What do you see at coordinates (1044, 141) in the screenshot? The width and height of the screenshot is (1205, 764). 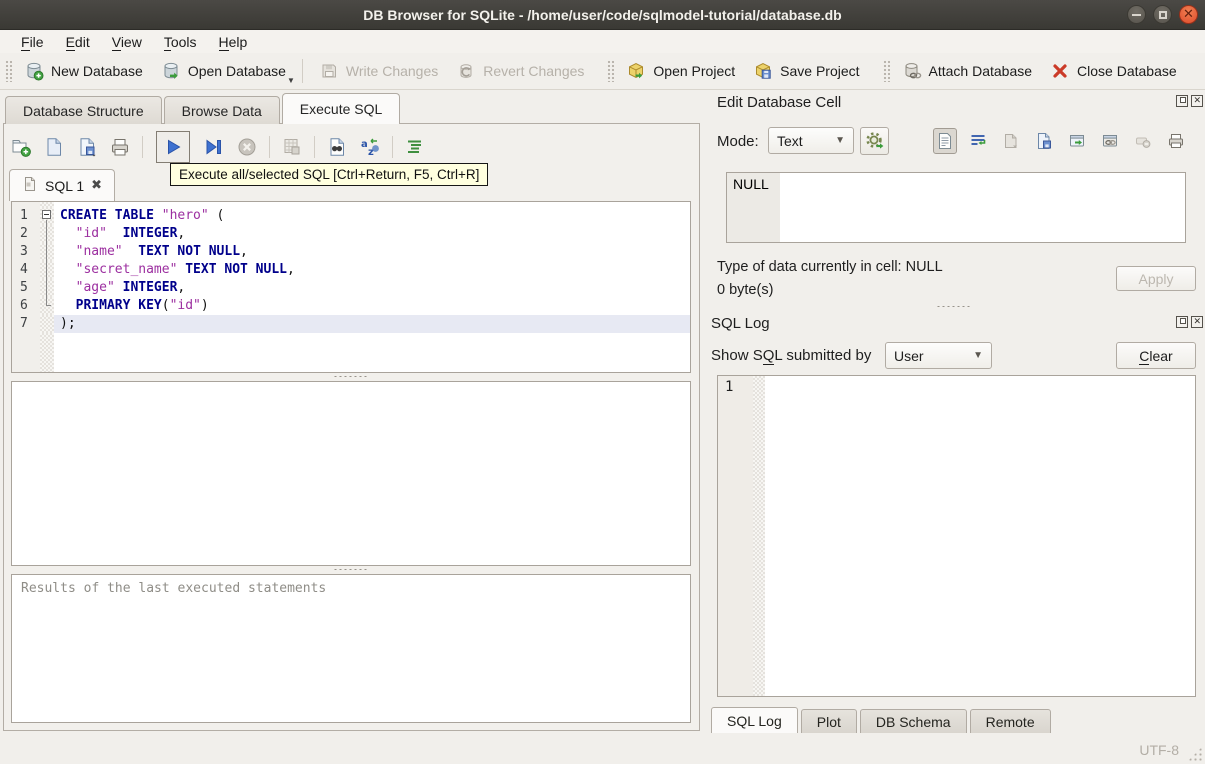 I see `save-file-icon` at bounding box center [1044, 141].